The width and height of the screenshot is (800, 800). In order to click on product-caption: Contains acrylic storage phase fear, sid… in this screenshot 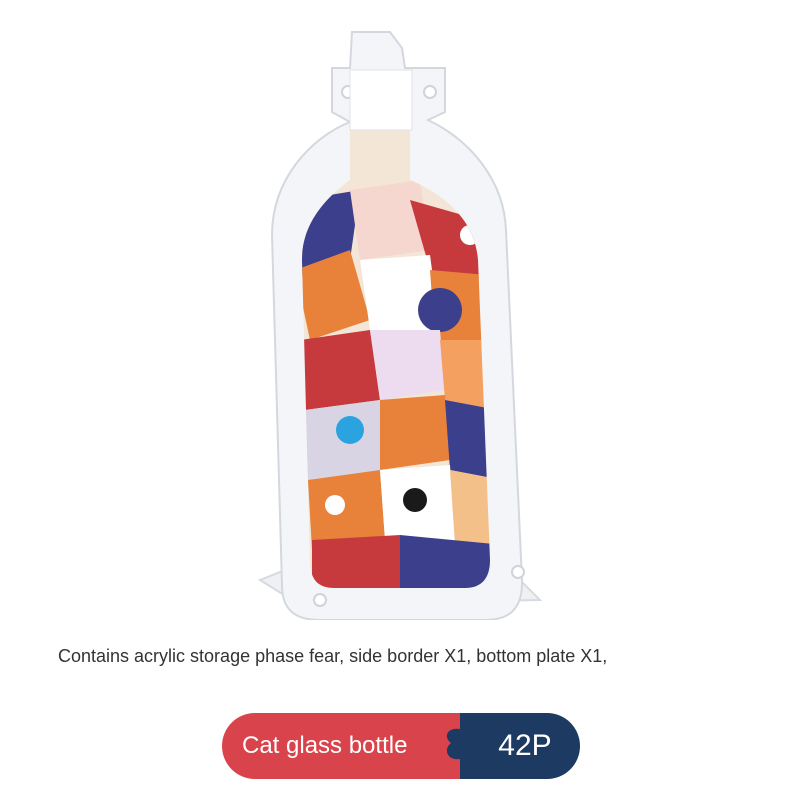, I will do `click(333, 656)`.